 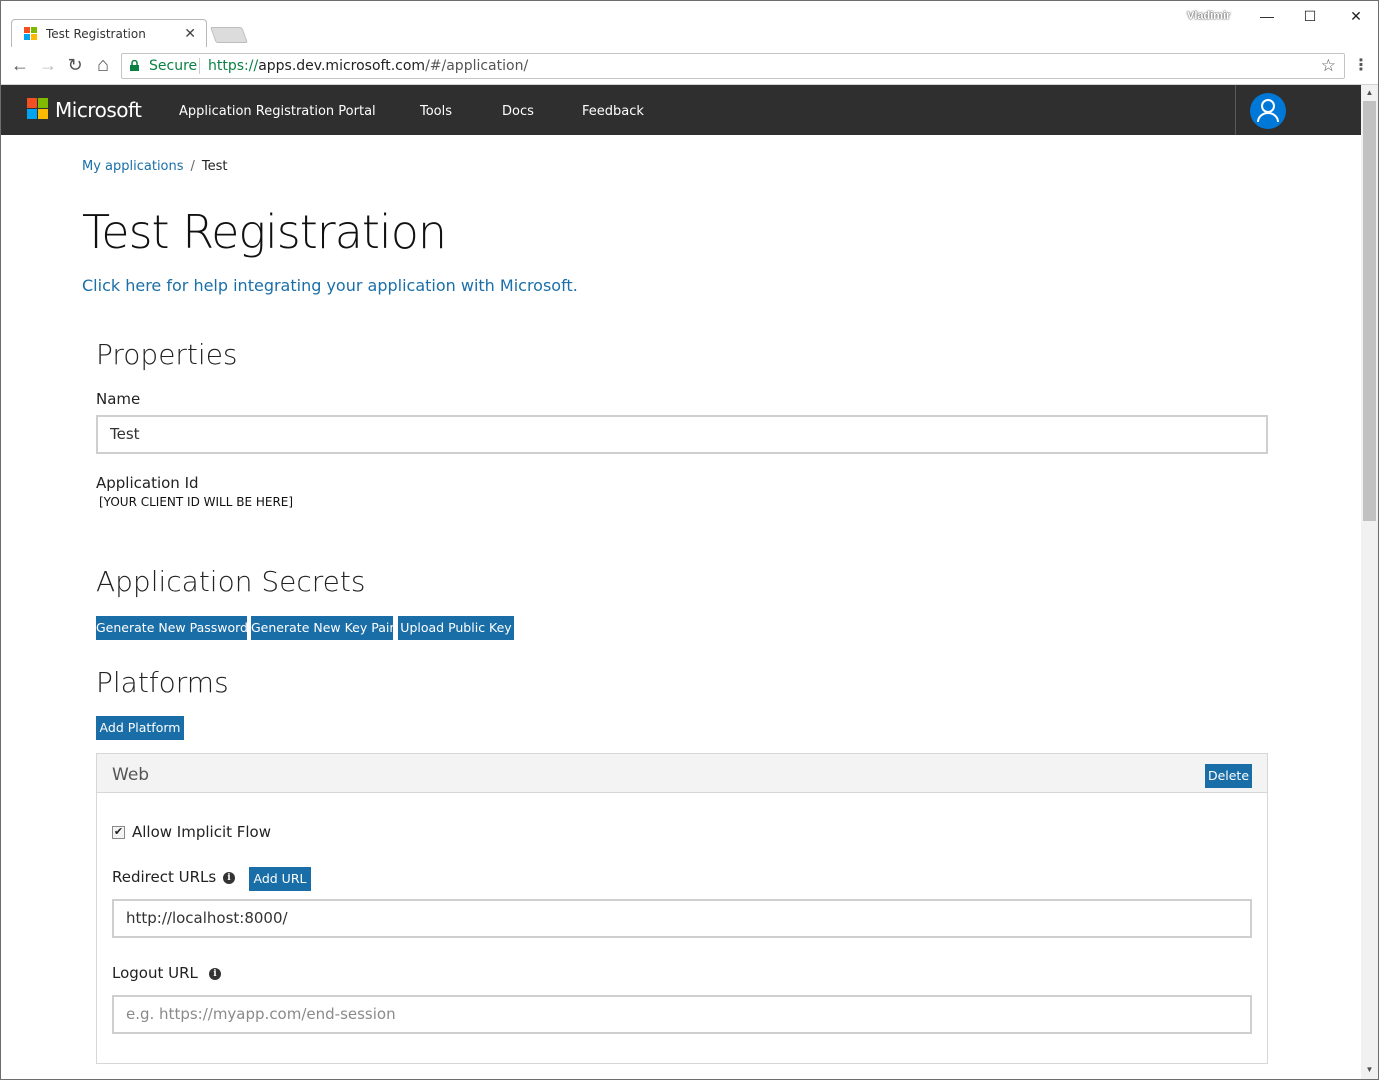 I want to click on upload-public-key-button: Upload Public Key, so click(x=456, y=628).